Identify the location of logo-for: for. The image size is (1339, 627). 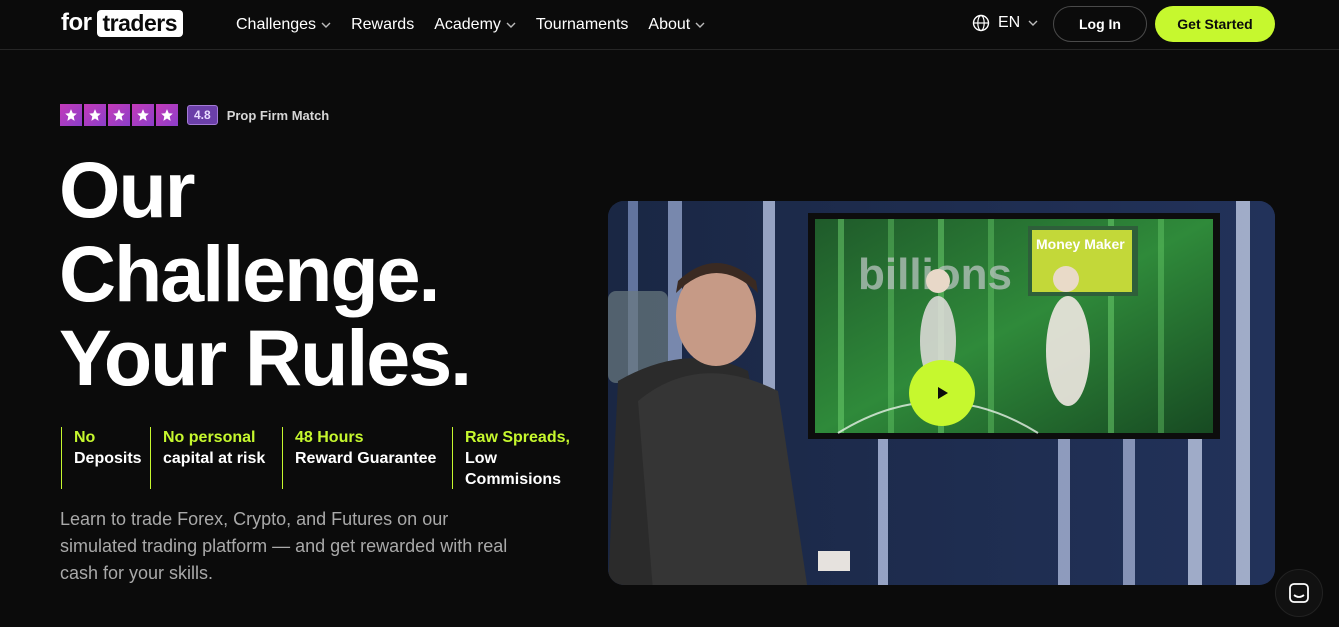
(76, 22).